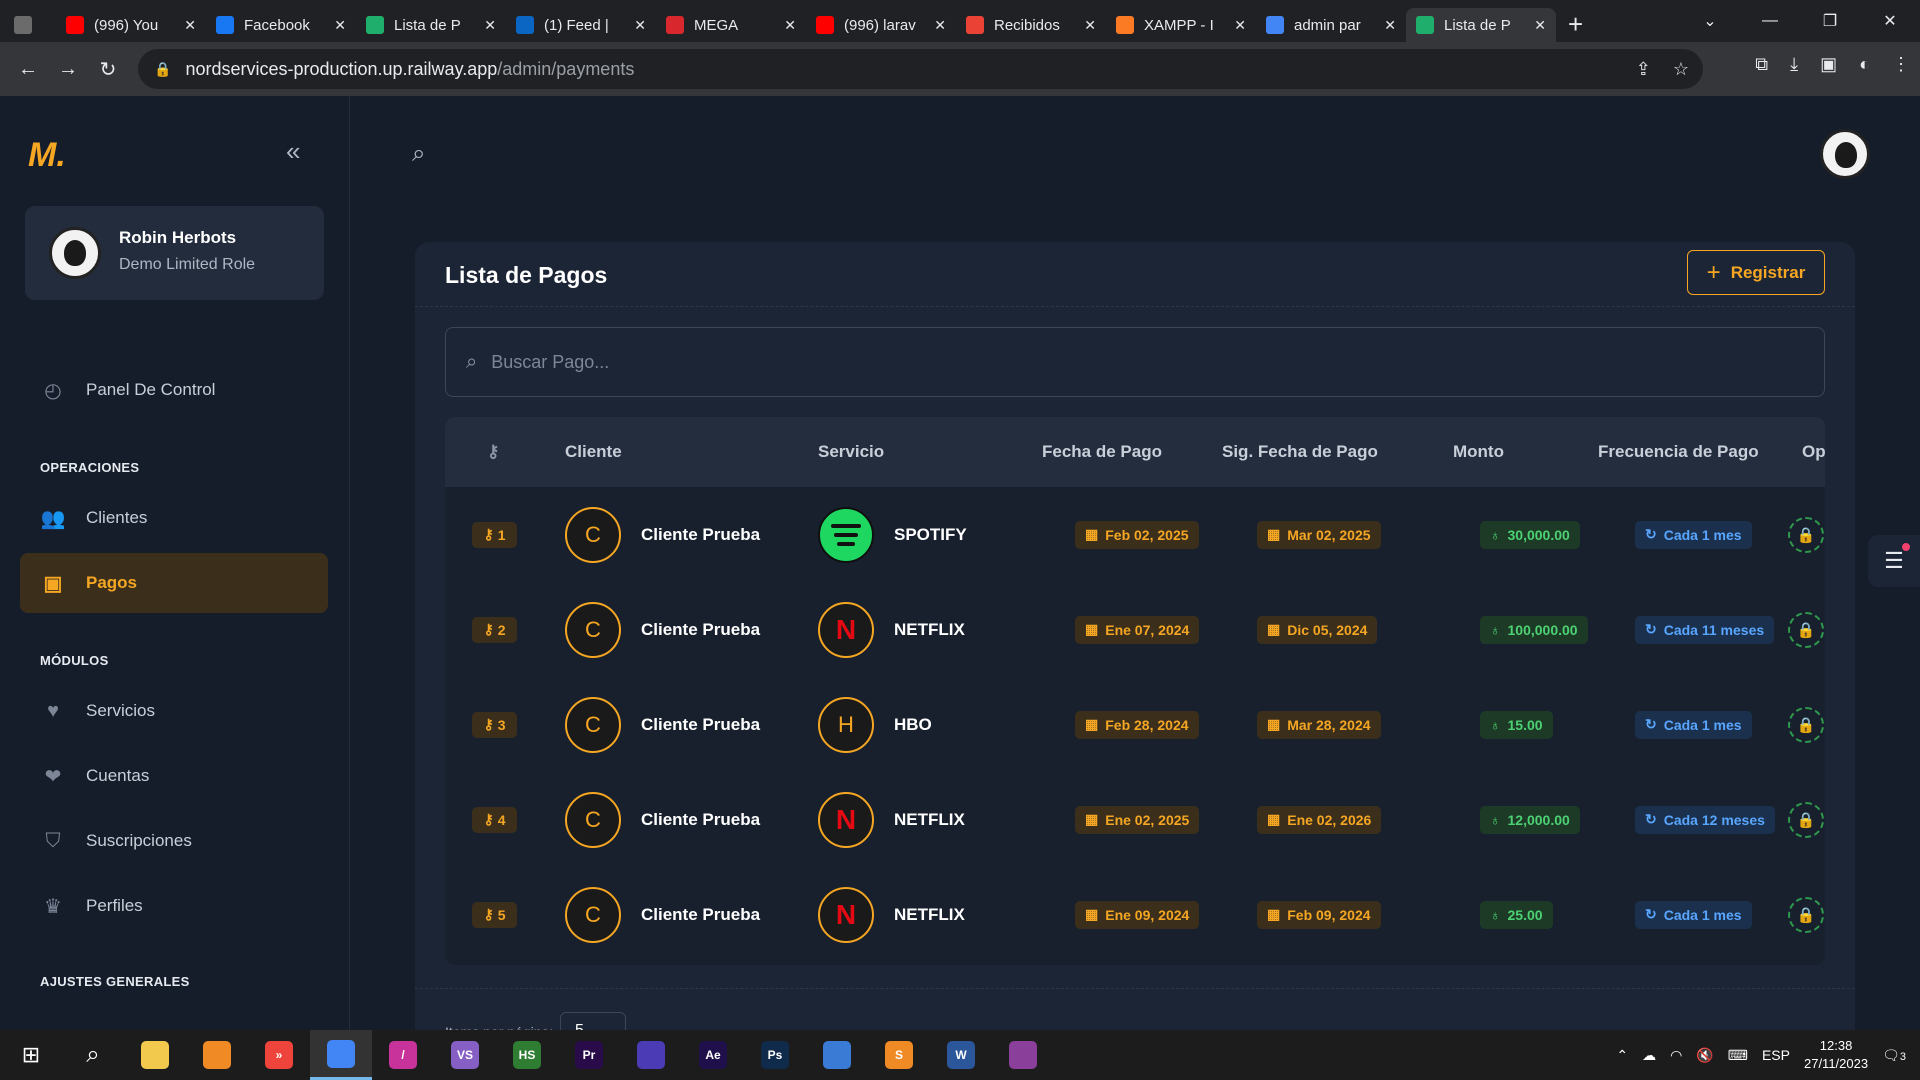 The width and height of the screenshot is (1920, 1080). I want to click on col-amount: Monto, so click(1478, 452).